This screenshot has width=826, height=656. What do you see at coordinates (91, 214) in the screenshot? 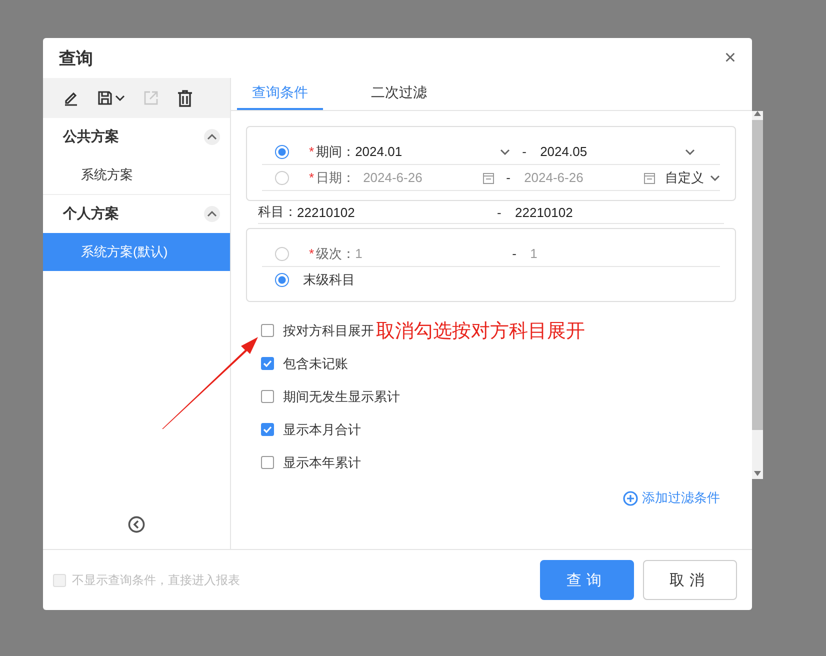
I see `group-title: 个人方案` at bounding box center [91, 214].